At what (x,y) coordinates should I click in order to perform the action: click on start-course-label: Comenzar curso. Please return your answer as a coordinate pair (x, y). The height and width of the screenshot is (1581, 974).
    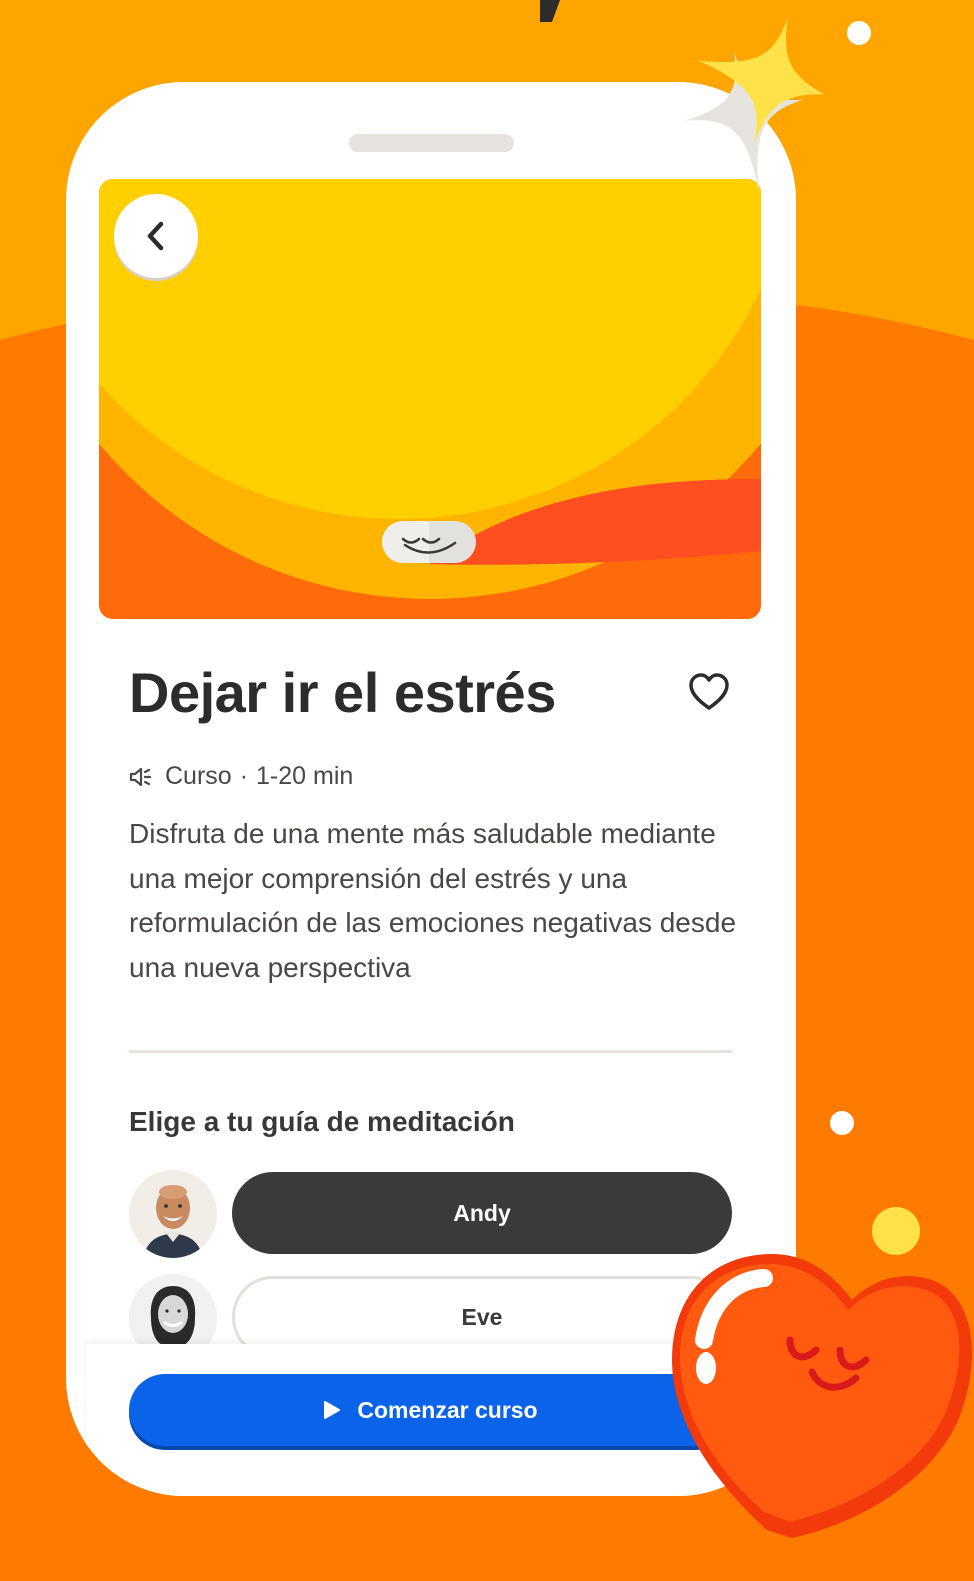
    Looking at the image, I should click on (447, 1409).